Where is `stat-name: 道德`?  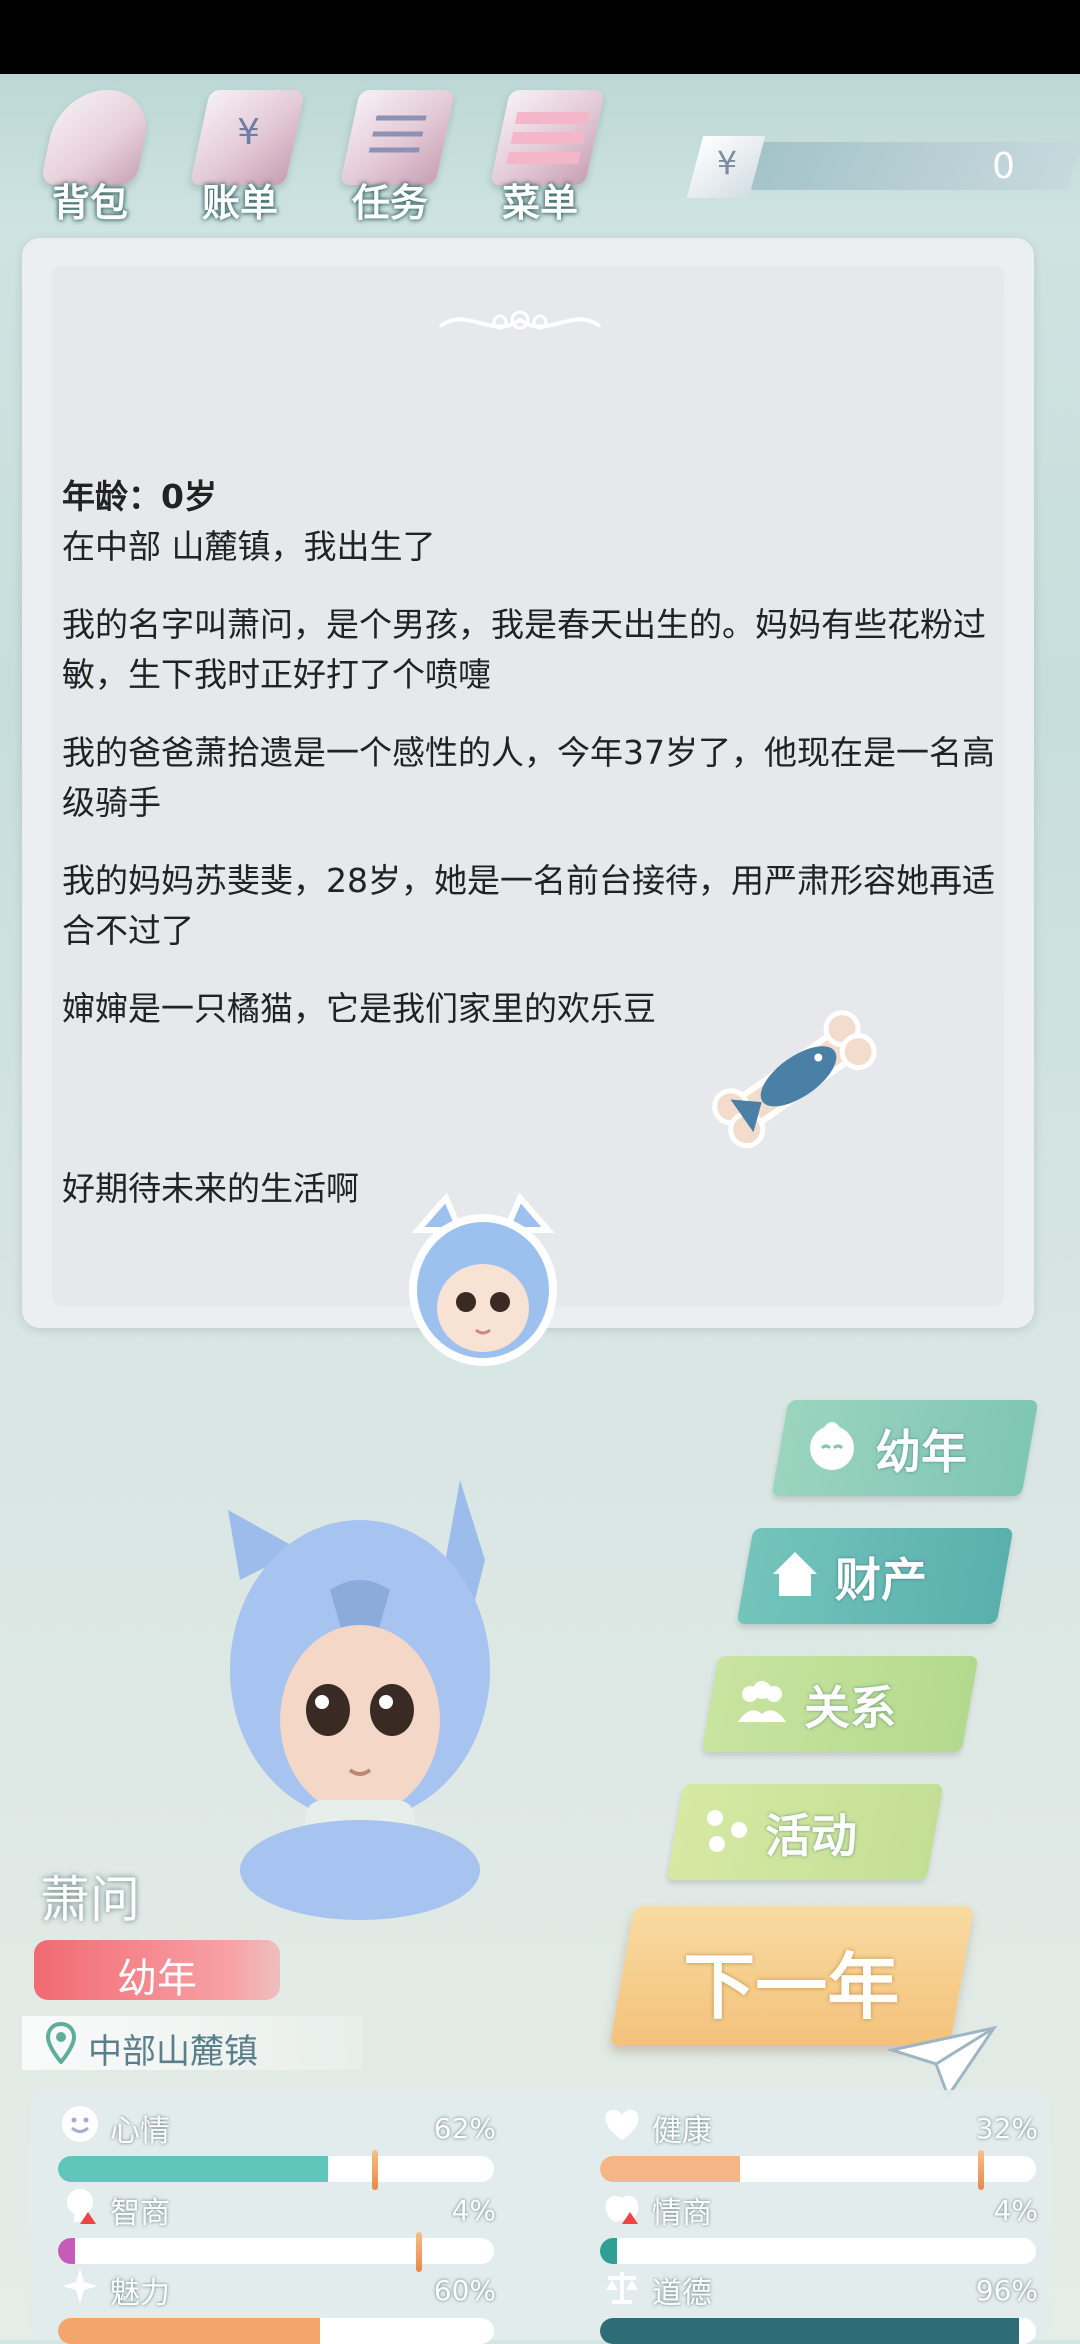
stat-name: 道德 is located at coordinates (682, 2293).